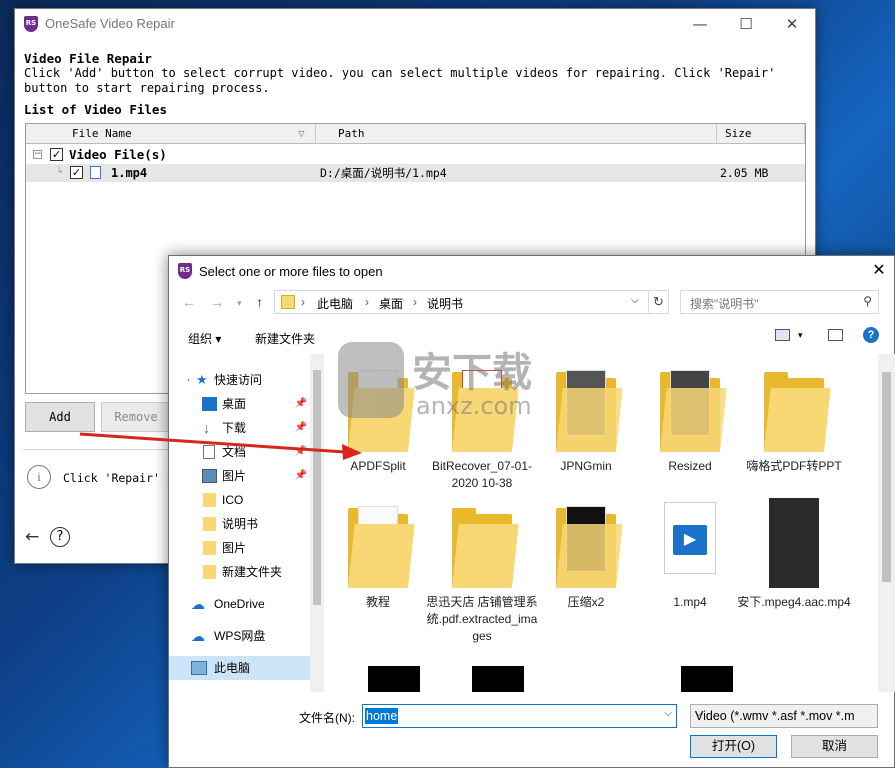  I want to click on info-icon: i, so click(39, 477).